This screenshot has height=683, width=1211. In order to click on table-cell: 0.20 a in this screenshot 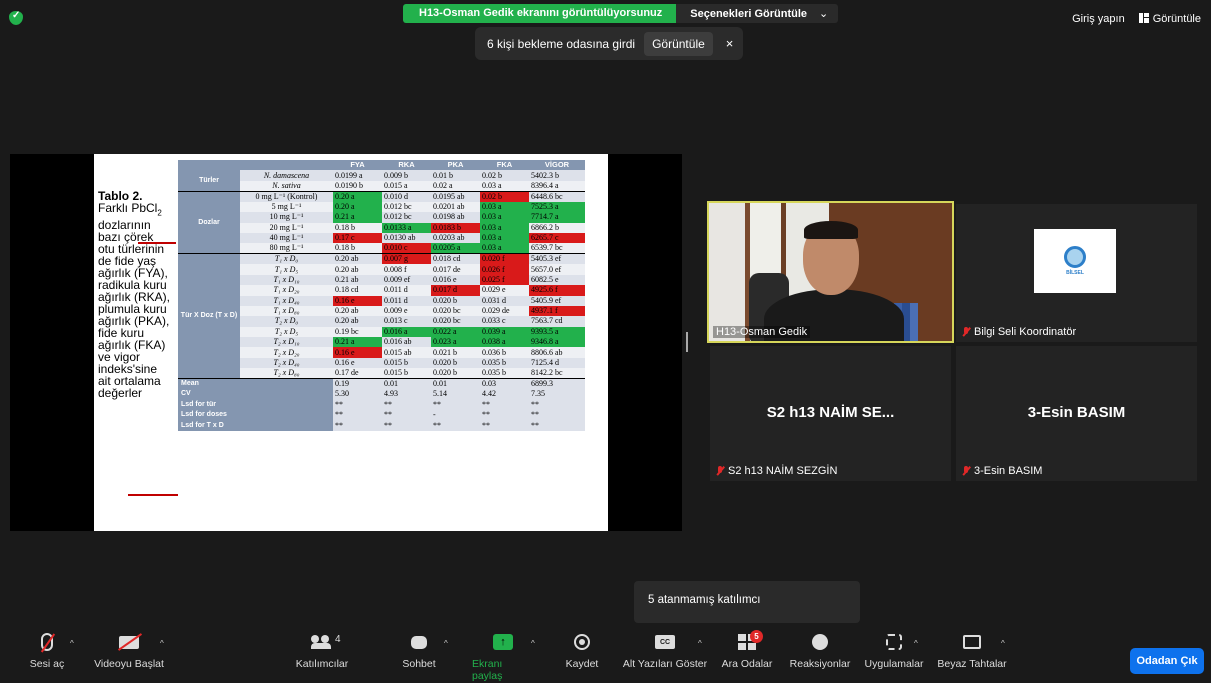, I will do `click(357, 207)`.